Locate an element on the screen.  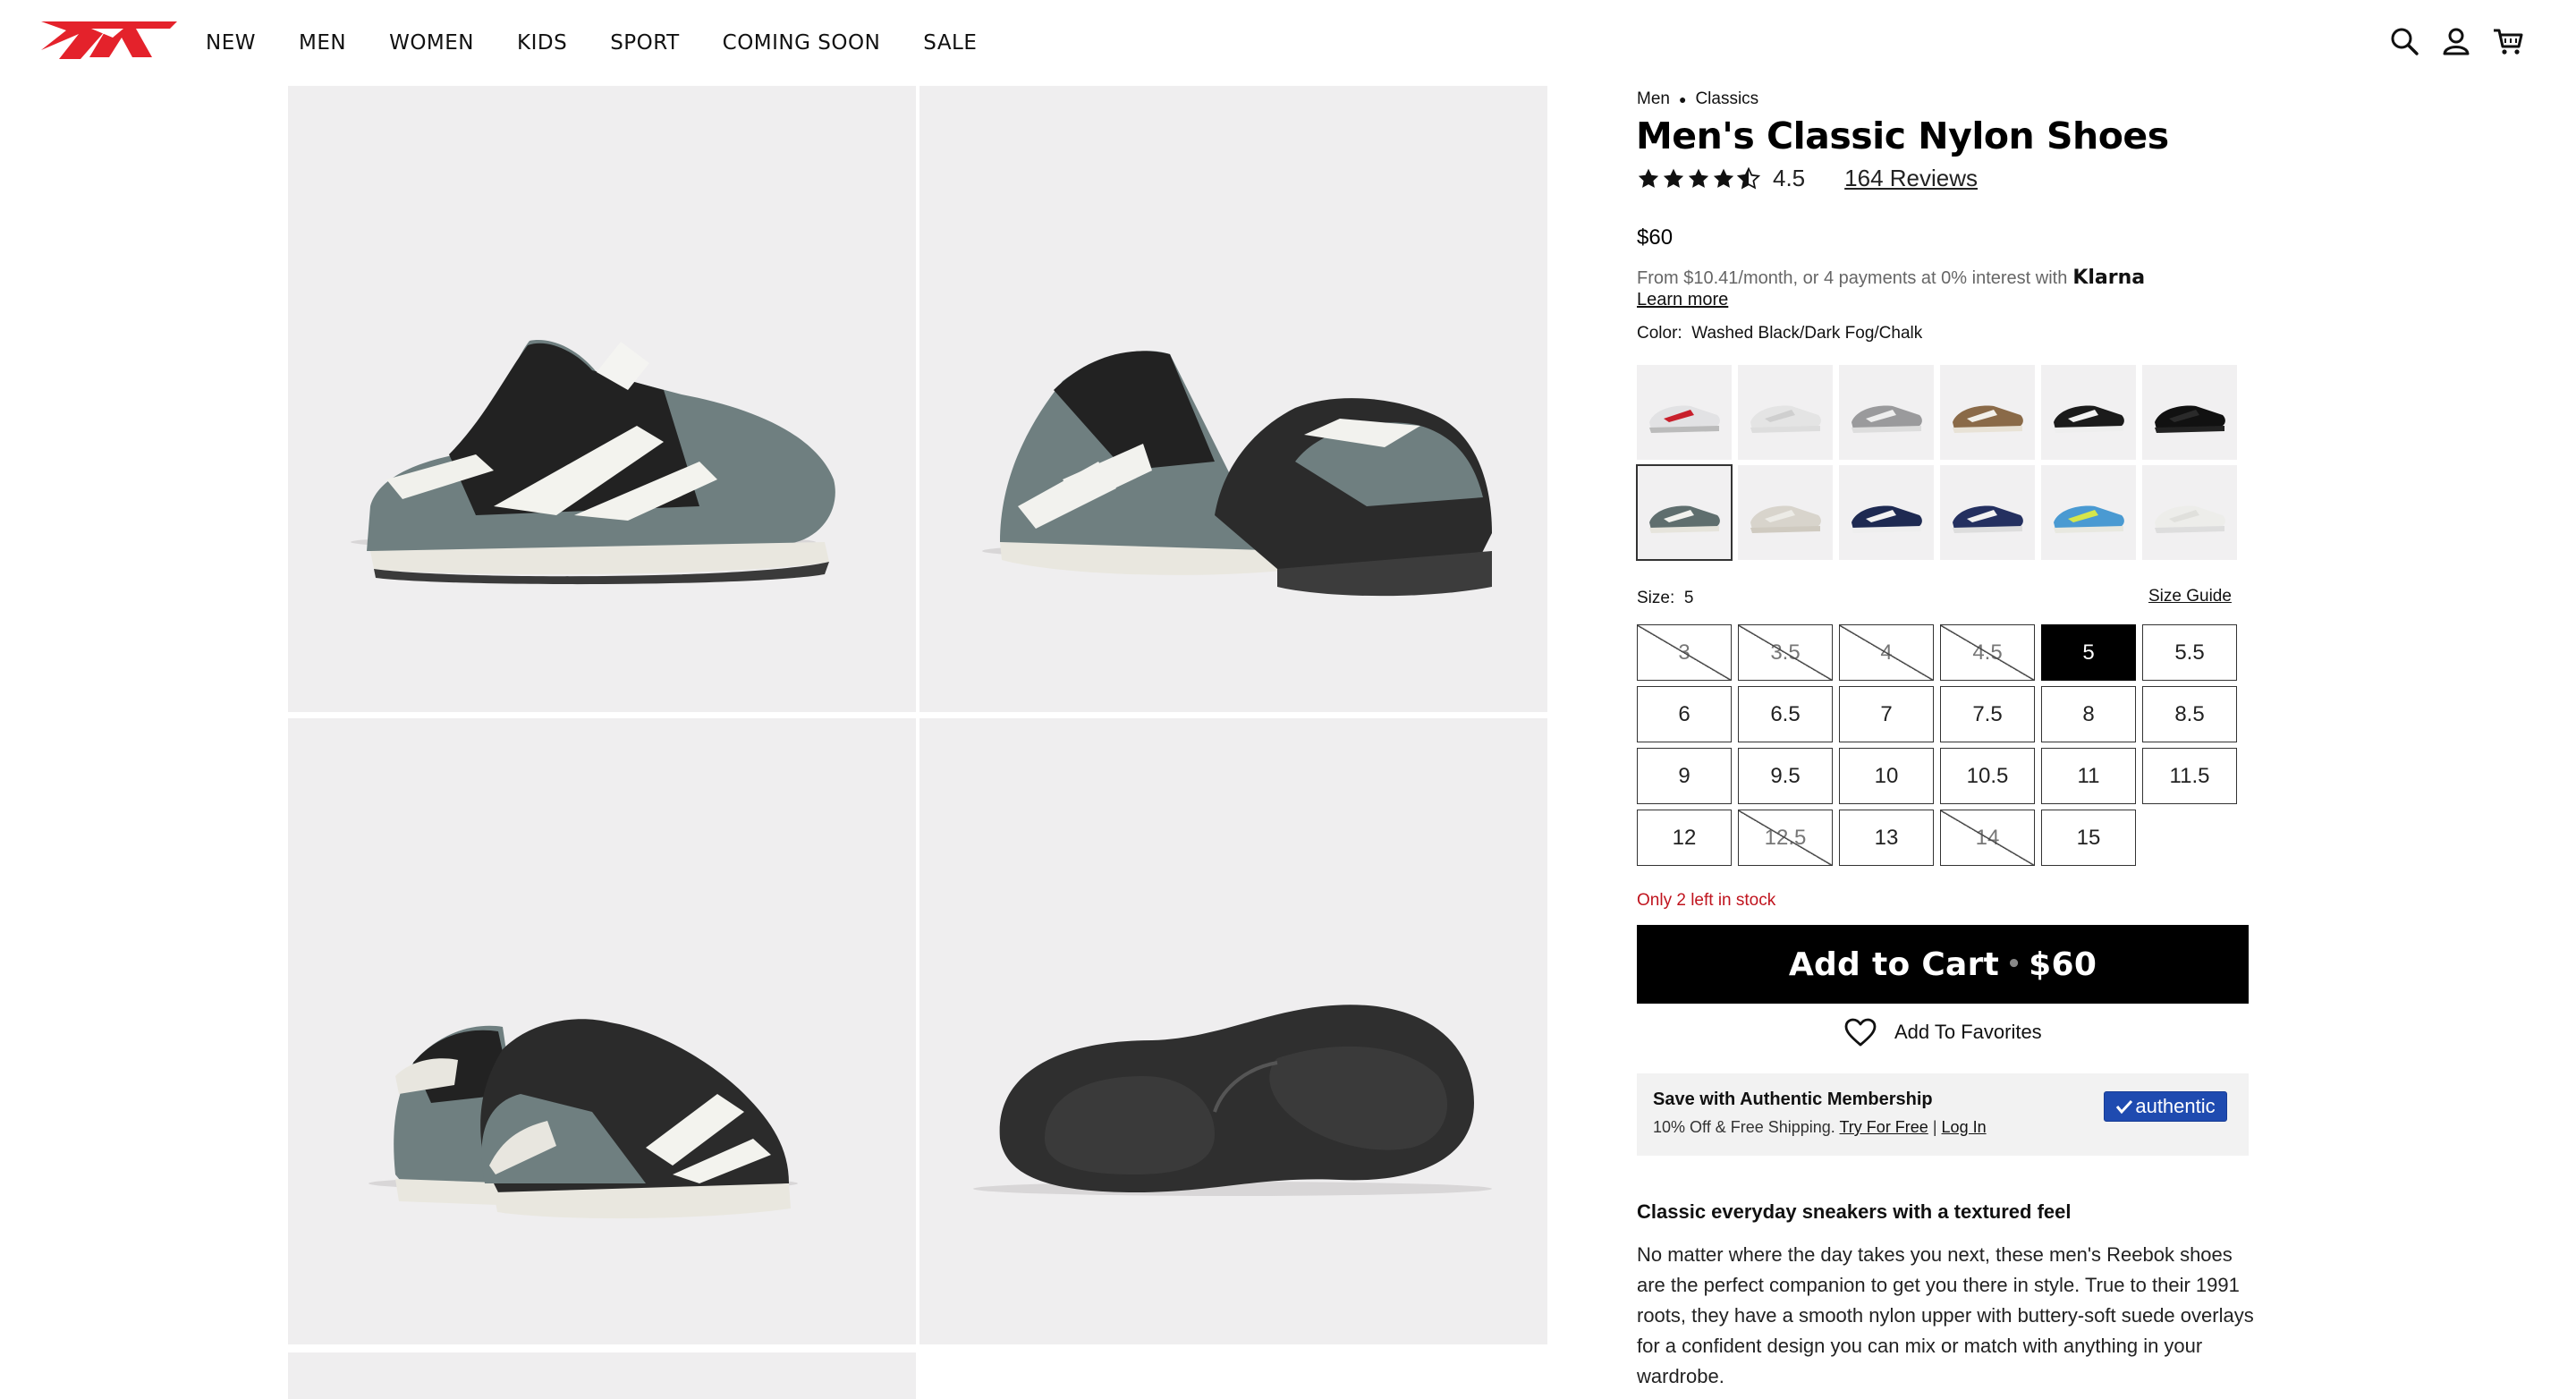
size-option: 15 is located at coordinates (2088, 838).